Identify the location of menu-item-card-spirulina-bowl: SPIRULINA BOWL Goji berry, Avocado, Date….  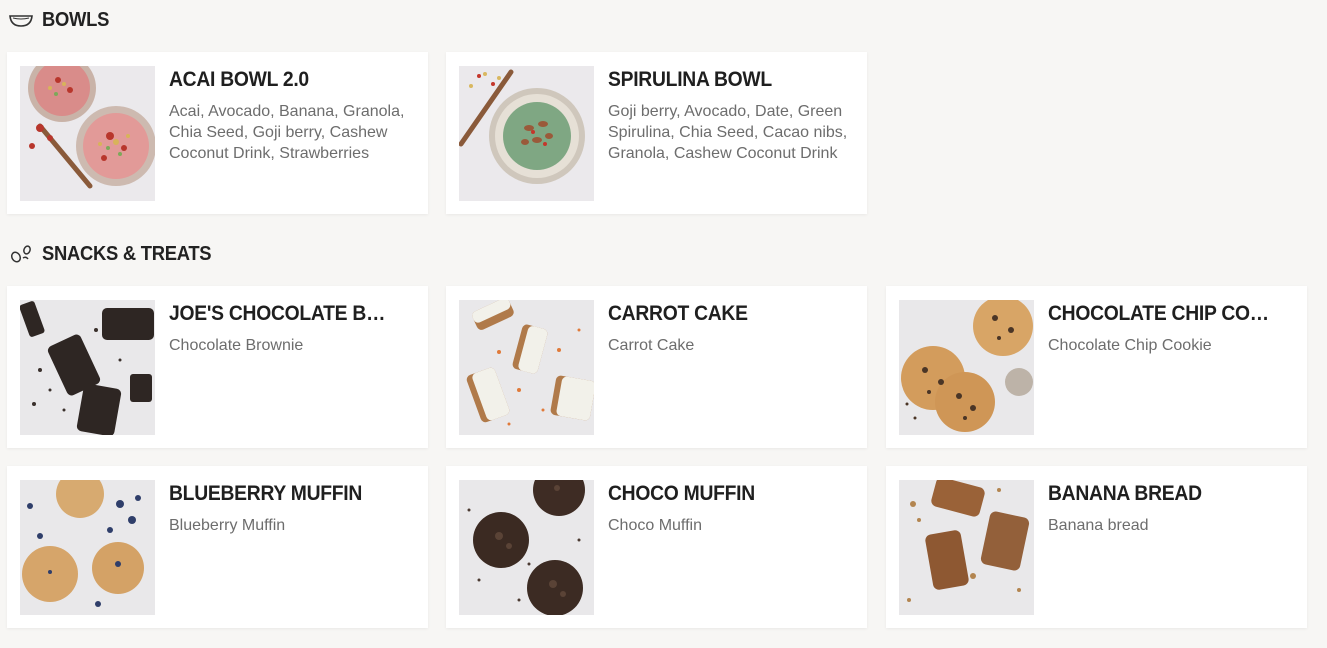
(656, 133).